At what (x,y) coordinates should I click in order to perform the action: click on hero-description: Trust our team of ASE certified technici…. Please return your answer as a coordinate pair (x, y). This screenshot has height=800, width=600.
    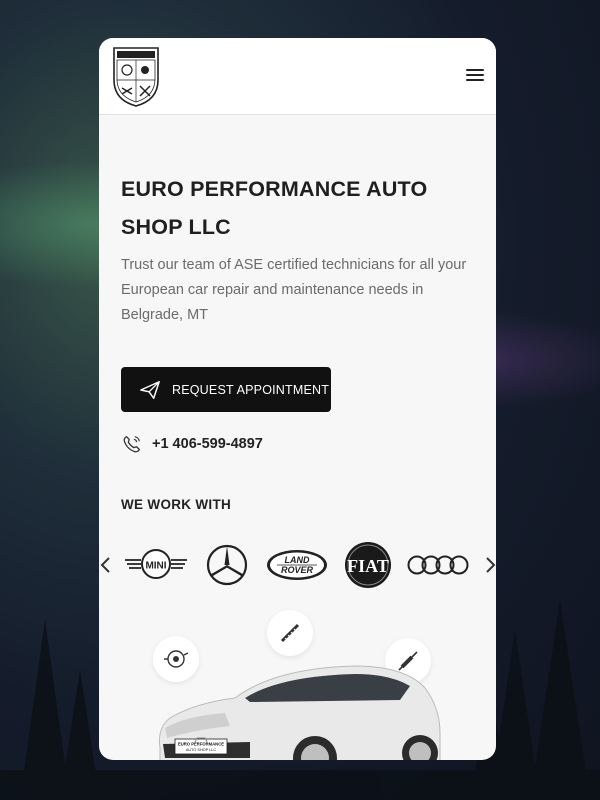
    Looking at the image, I should click on (294, 290).